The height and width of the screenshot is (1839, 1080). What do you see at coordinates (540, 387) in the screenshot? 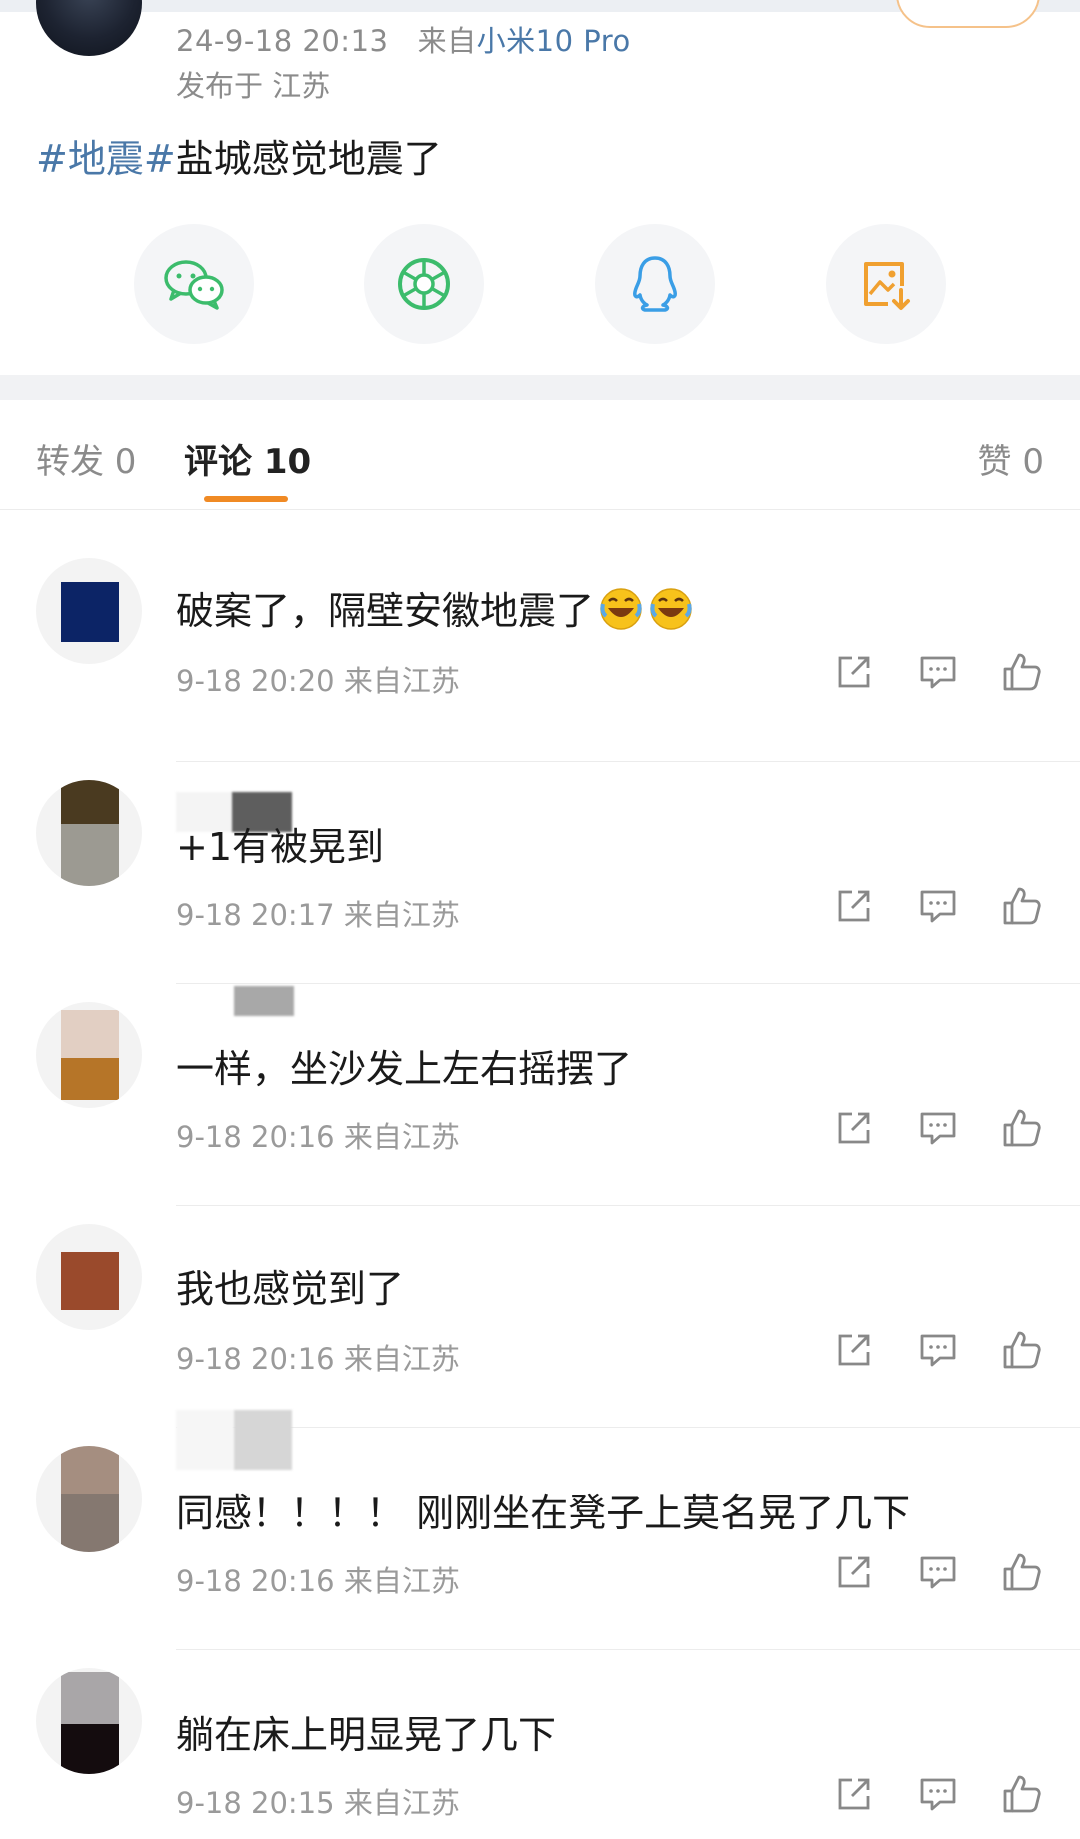
I see `section-divider` at bounding box center [540, 387].